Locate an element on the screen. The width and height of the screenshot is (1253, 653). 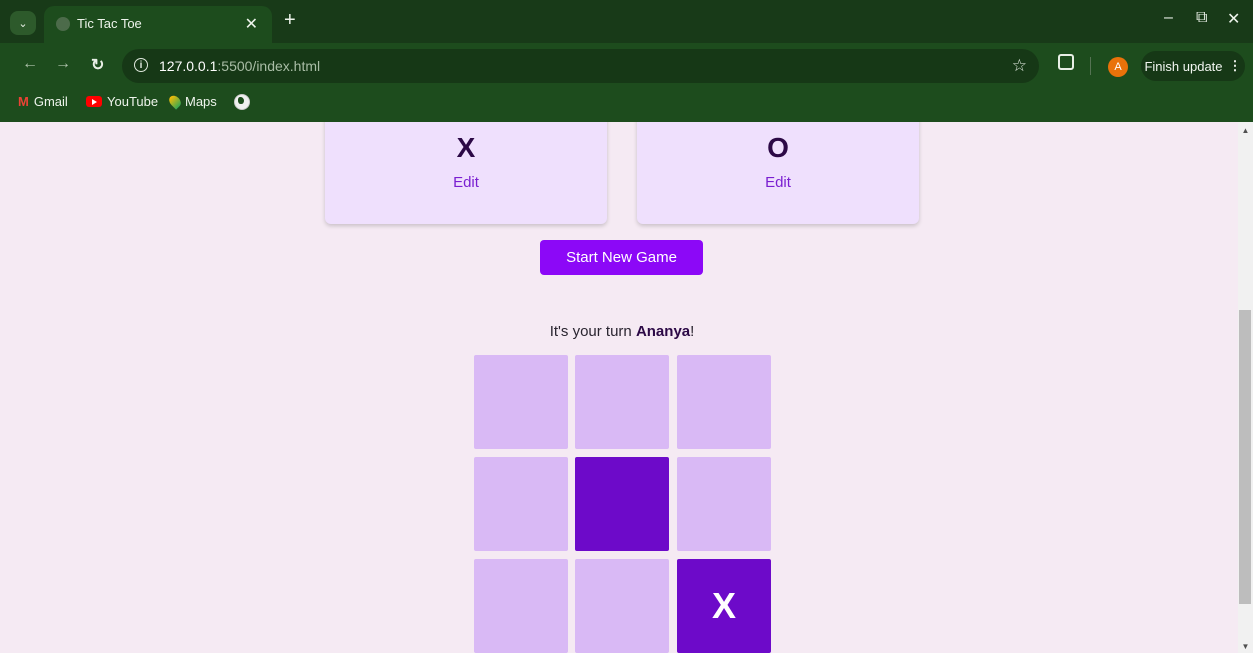
vertical-scrollbar: ▲ ▼ is located at coordinates (1245, 387).